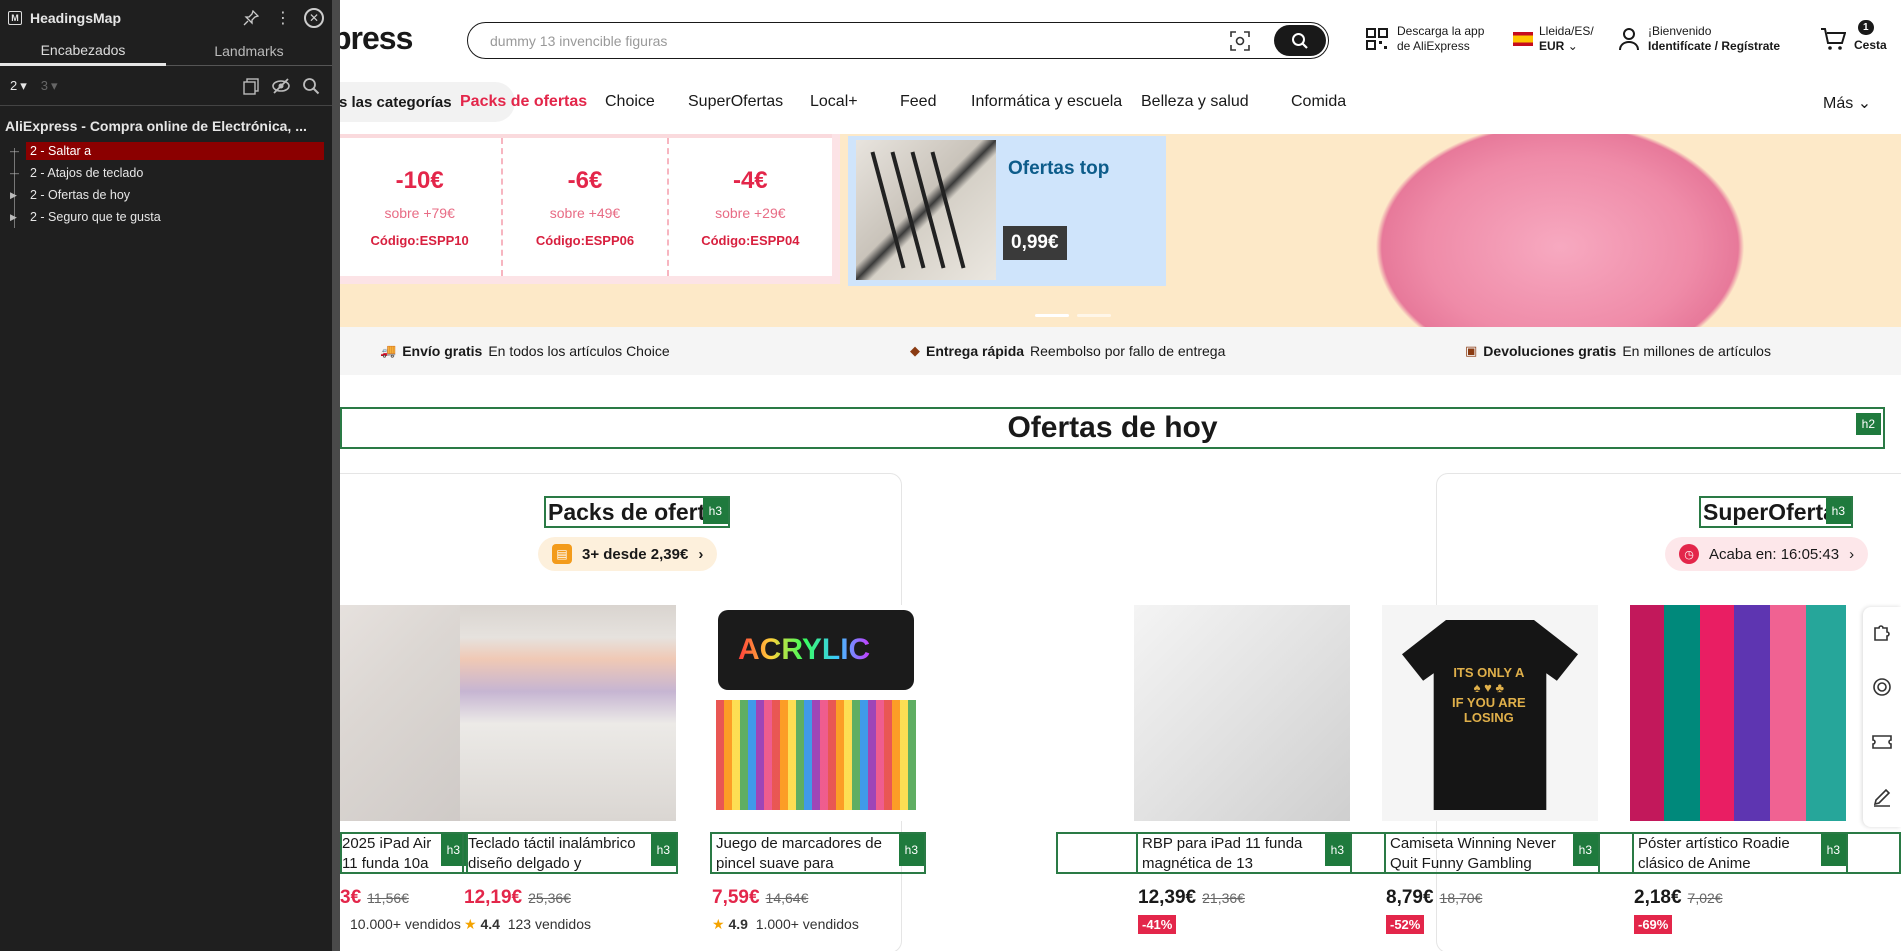 This screenshot has width=1901, height=951. I want to click on tab-landmarks: Landmarks, so click(249, 51).